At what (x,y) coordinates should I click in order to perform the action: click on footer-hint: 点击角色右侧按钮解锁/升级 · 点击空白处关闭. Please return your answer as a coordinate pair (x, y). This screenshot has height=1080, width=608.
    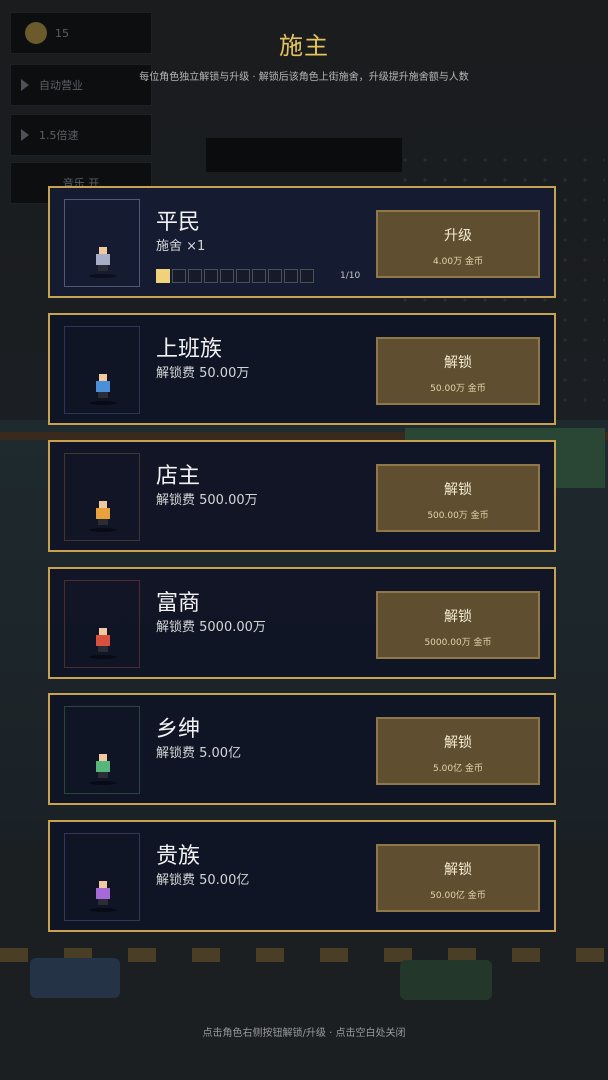
    Looking at the image, I should click on (304, 1033).